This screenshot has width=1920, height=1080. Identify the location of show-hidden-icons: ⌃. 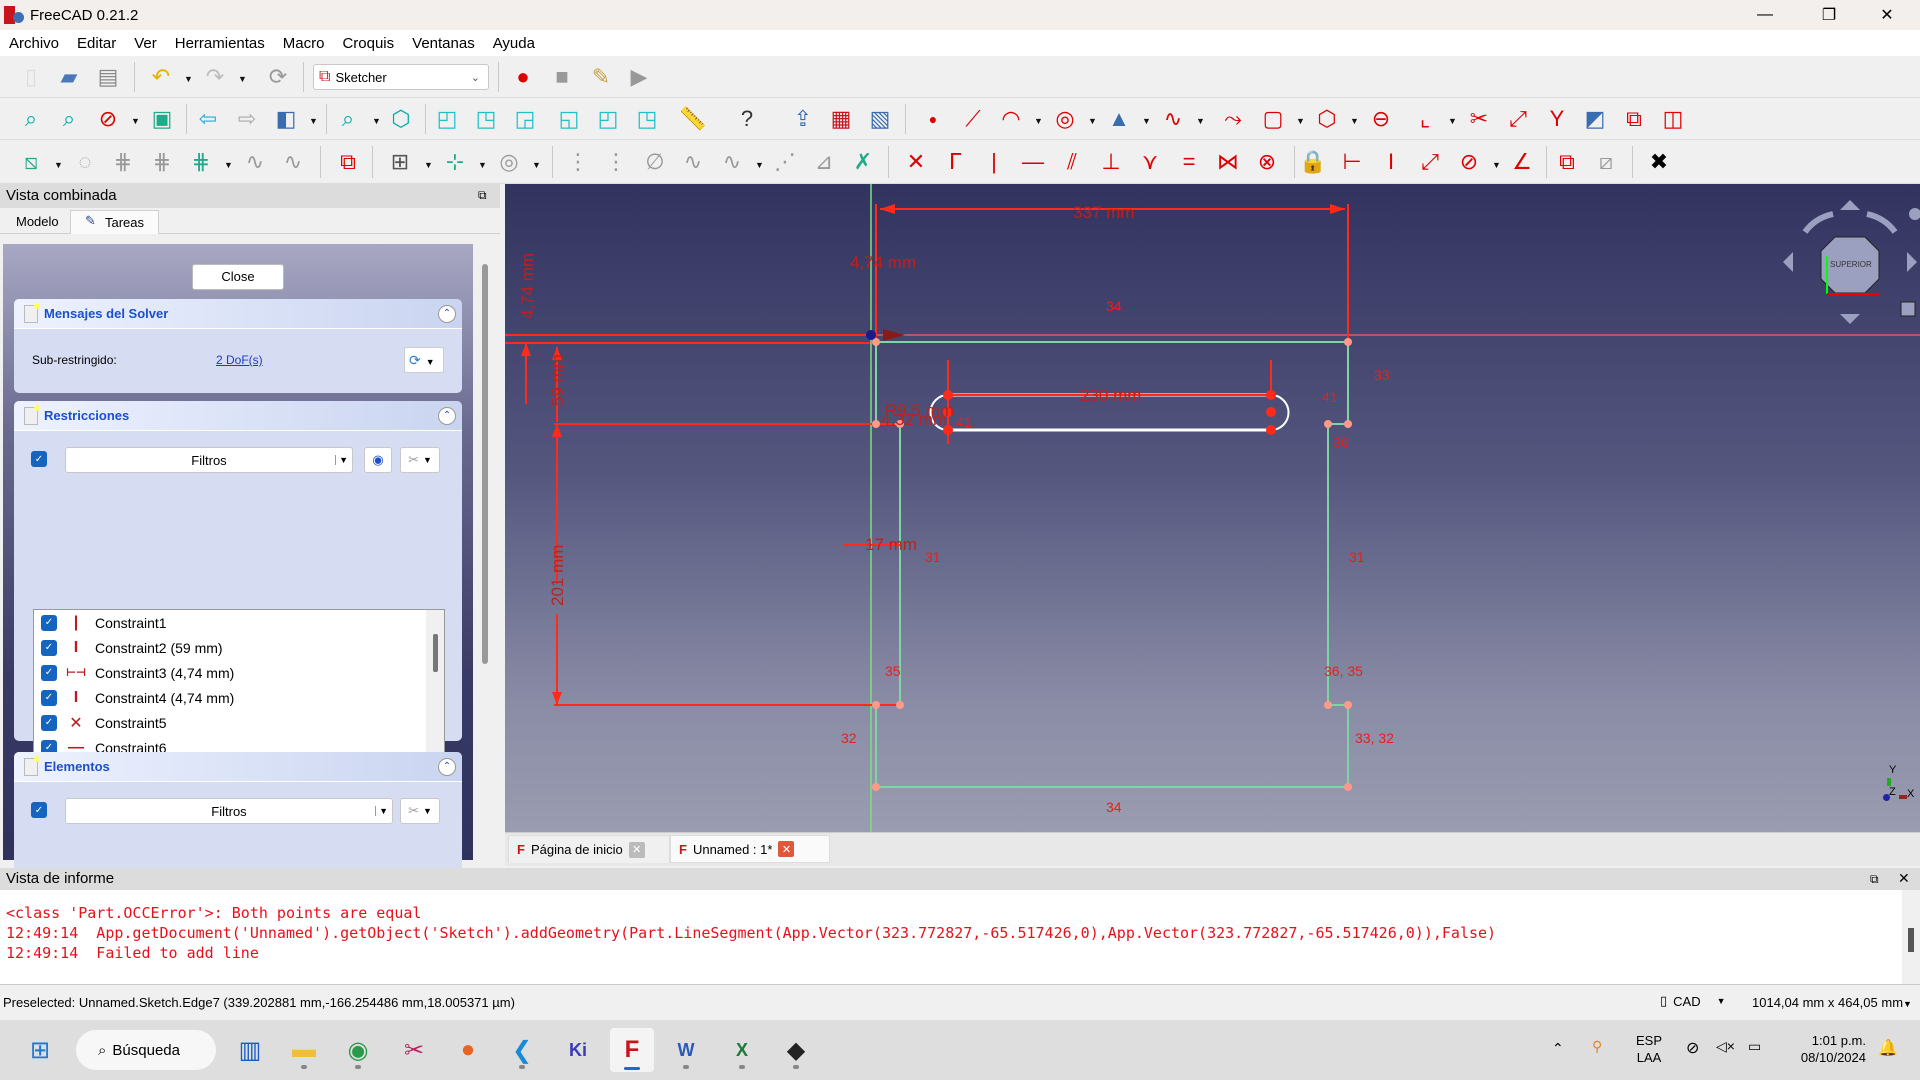
(1558, 1048).